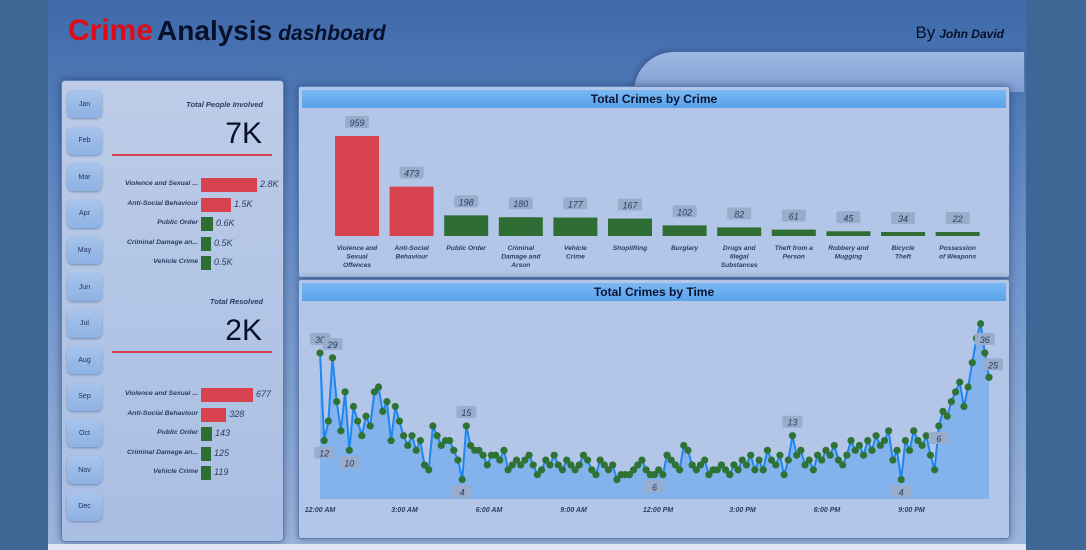 Image resolution: width=1086 pixels, height=550 pixels. What do you see at coordinates (162, 203) in the screenshot?
I see `kpi-bar-category: Anti-Social Behaviour` at bounding box center [162, 203].